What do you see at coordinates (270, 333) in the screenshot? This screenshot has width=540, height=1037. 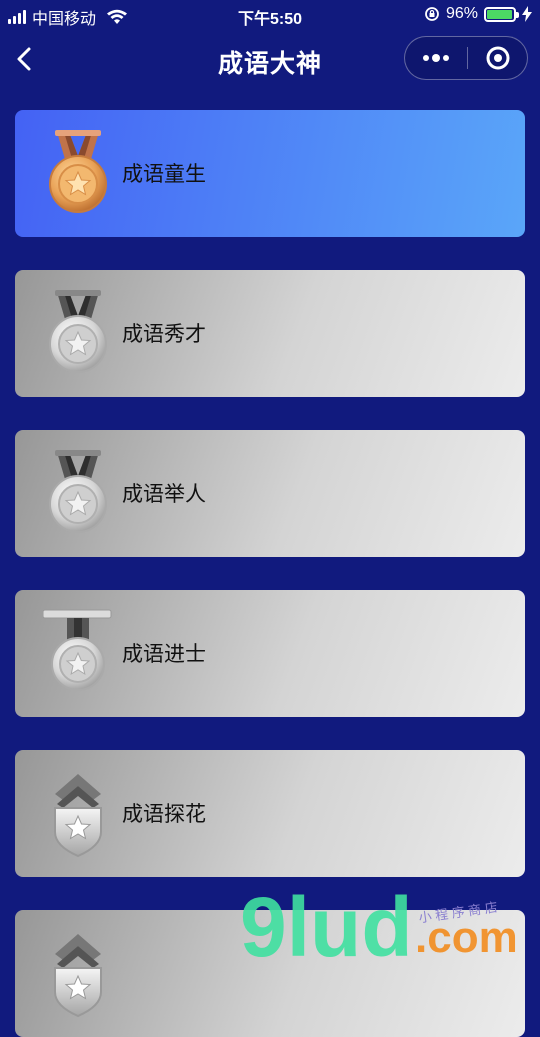 I see `level-card: 成语秀才` at bounding box center [270, 333].